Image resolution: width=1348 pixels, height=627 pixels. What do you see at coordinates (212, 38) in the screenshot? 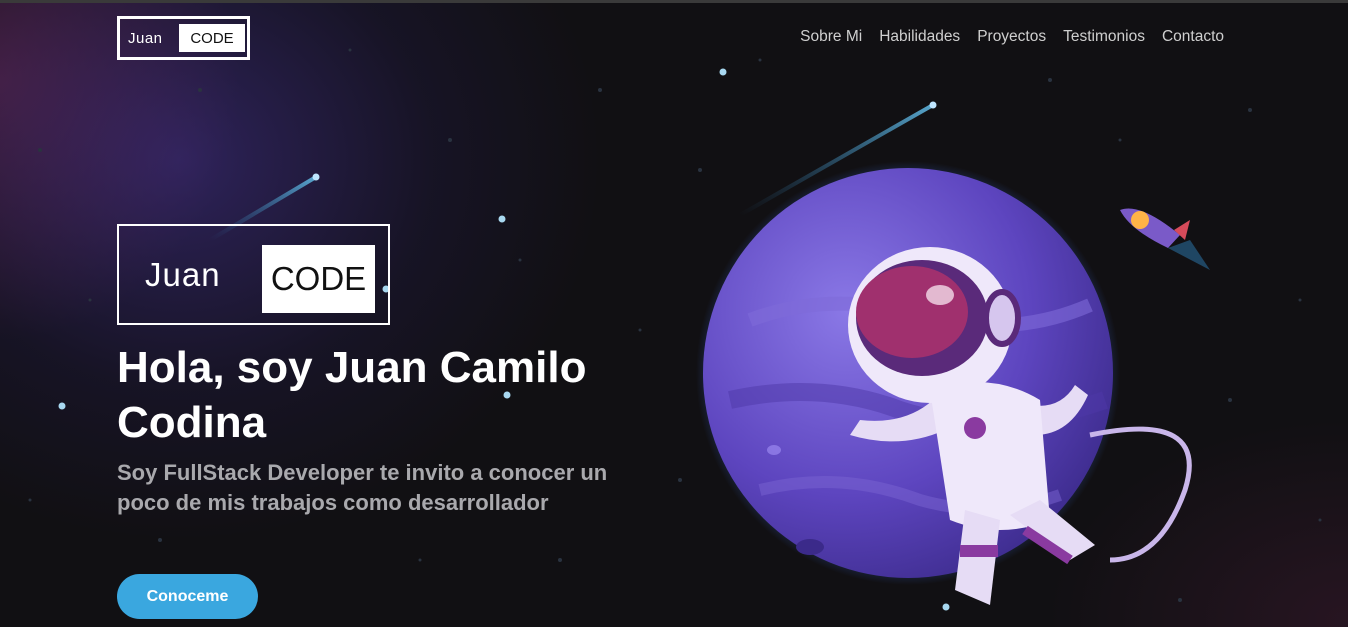
I see `logo-second-word: CODE` at bounding box center [212, 38].